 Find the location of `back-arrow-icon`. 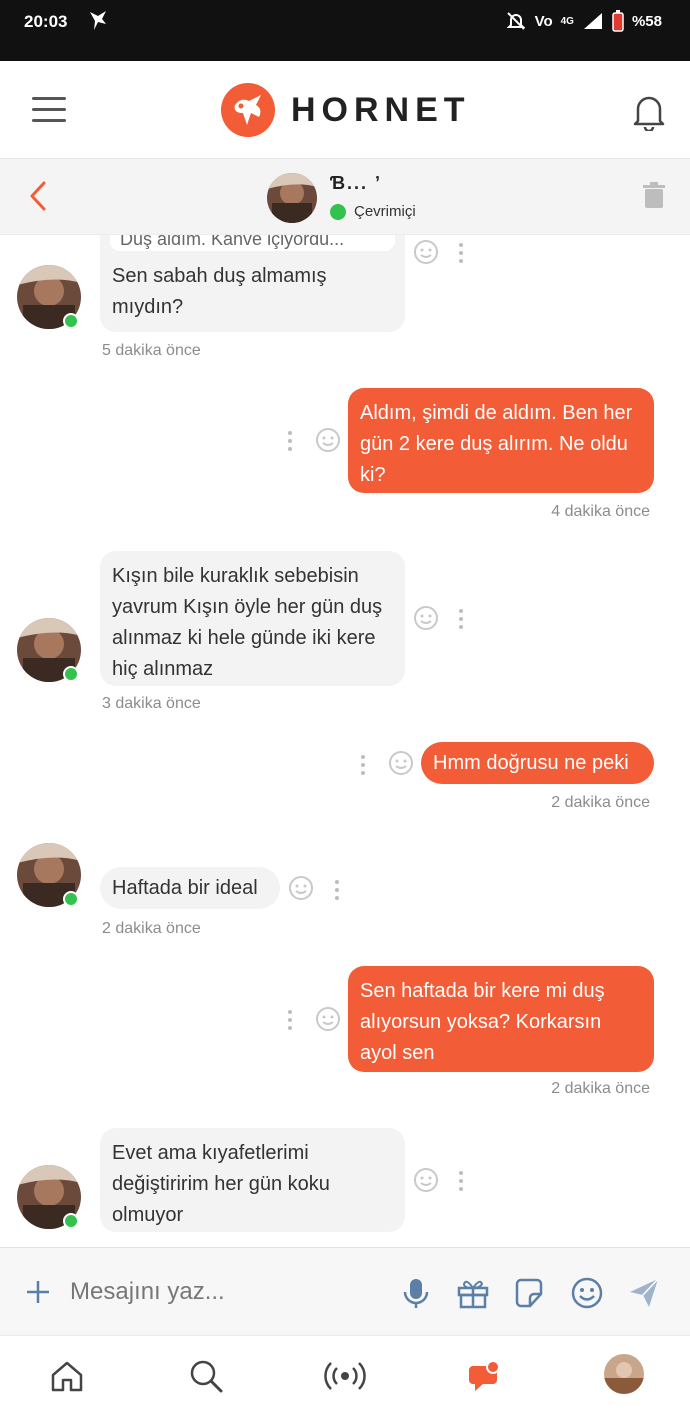

back-arrow-icon is located at coordinates (38, 196).